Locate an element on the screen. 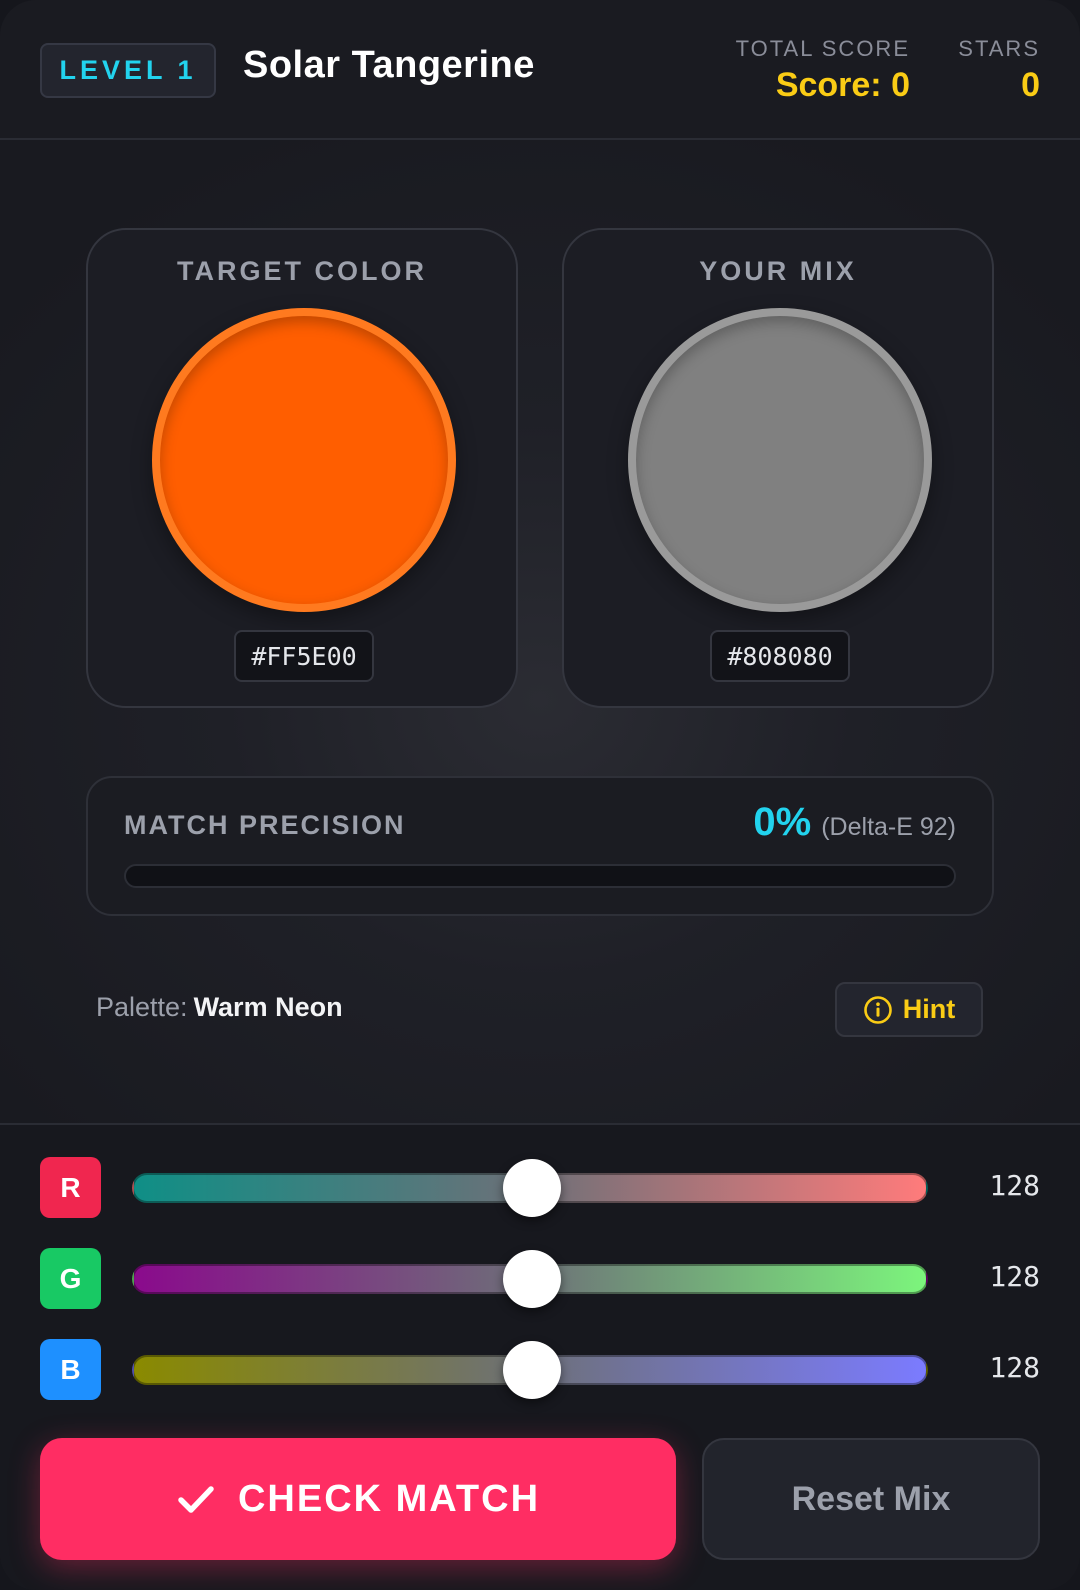  your-mix-swatch is located at coordinates (780, 460).